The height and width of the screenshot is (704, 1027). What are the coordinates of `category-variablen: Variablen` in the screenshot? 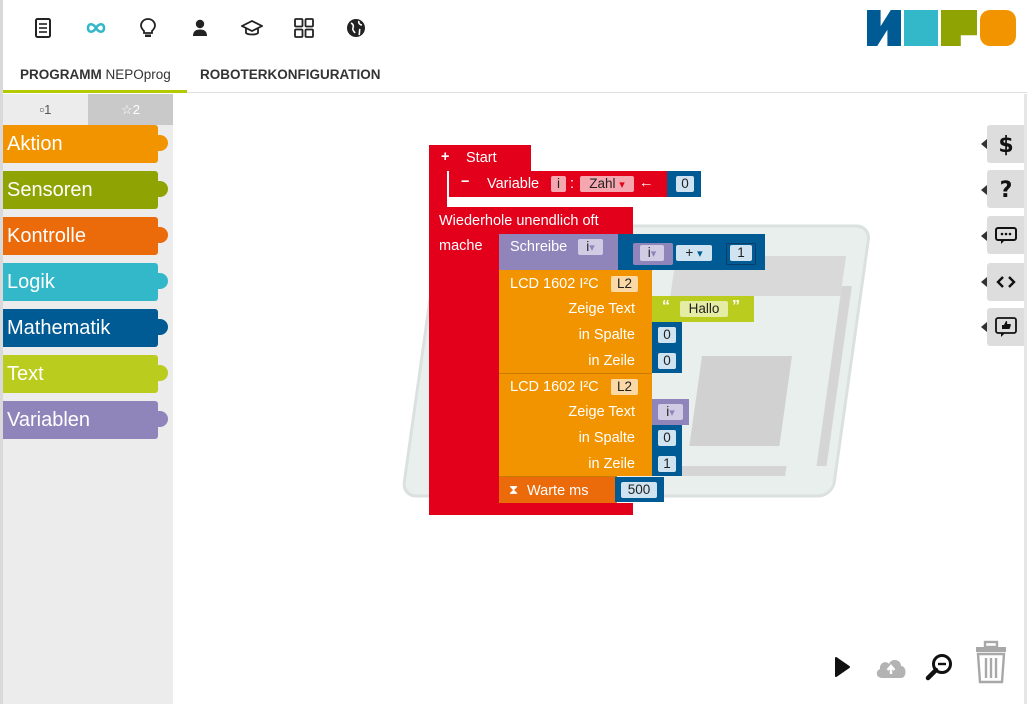 It's located at (85, 420).